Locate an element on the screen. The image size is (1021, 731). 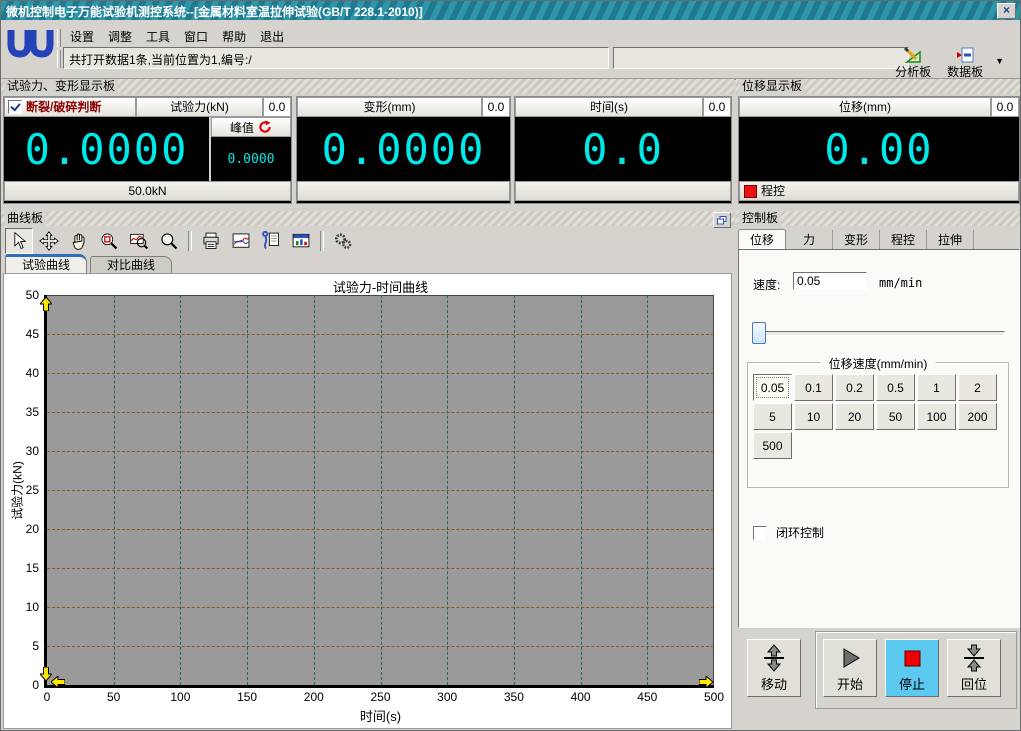
time-panel-footer is located at coordinates (623, 191).